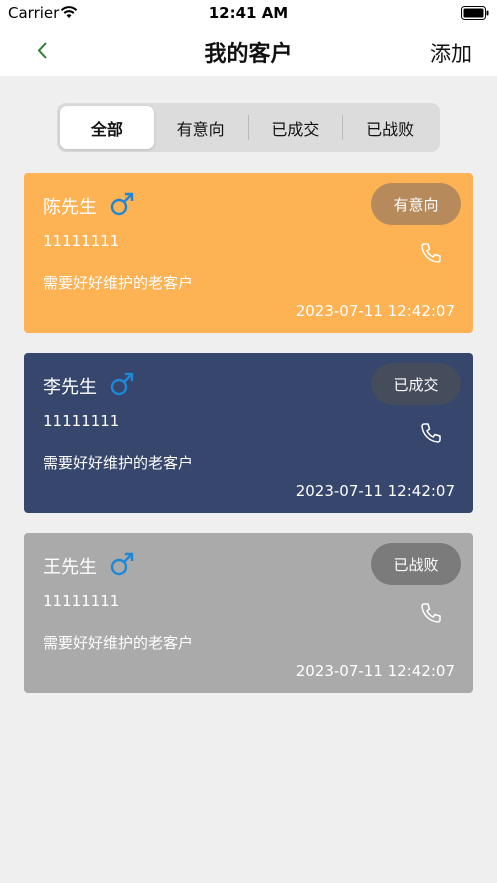 This screenshot has height=883, width=497. I want to click on page-title: 我的客户, so click(248, 54).